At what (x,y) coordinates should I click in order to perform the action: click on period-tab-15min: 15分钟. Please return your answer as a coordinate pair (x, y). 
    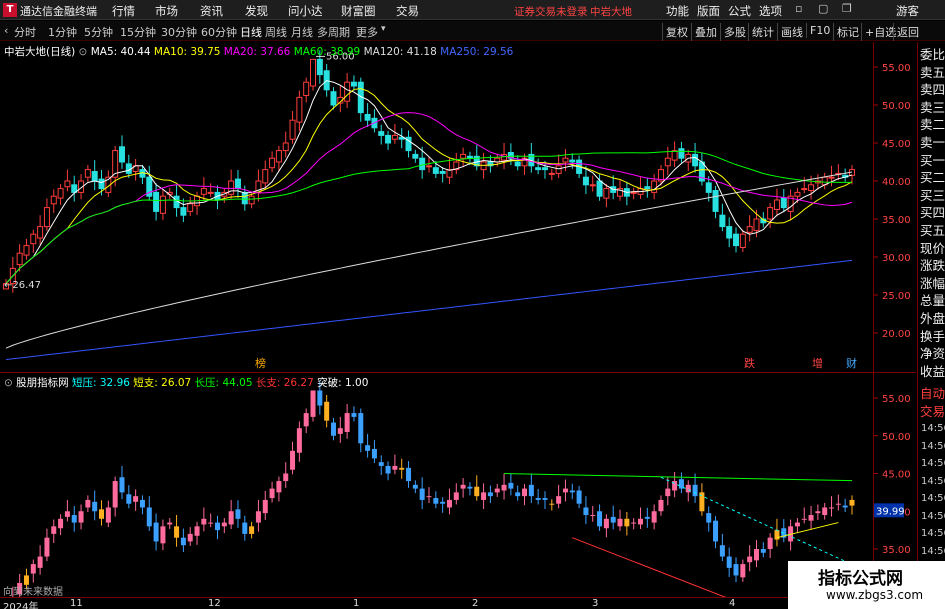
    Looking at the image, I should click on (138, 32).